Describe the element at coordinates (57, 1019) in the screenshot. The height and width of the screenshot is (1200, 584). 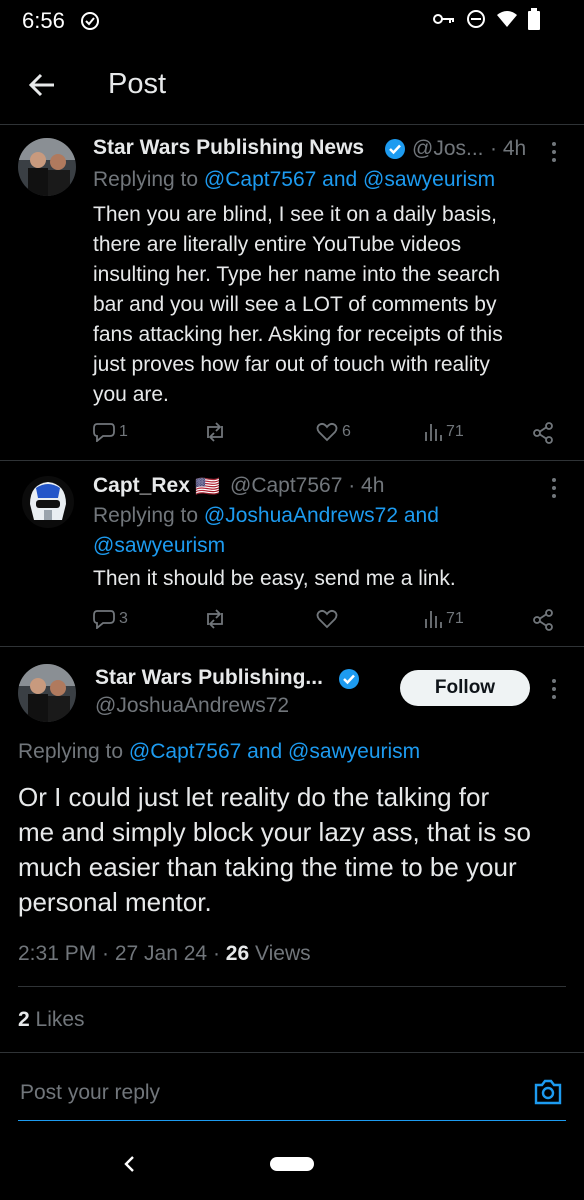
I see `likes-label: Likes` at that location.